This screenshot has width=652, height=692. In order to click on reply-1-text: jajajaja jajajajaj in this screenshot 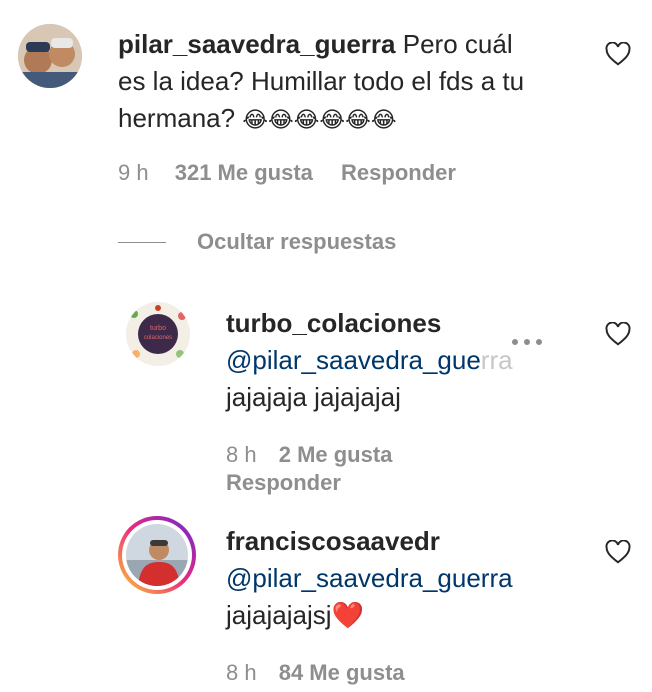, I will do `click(313, 397)`.